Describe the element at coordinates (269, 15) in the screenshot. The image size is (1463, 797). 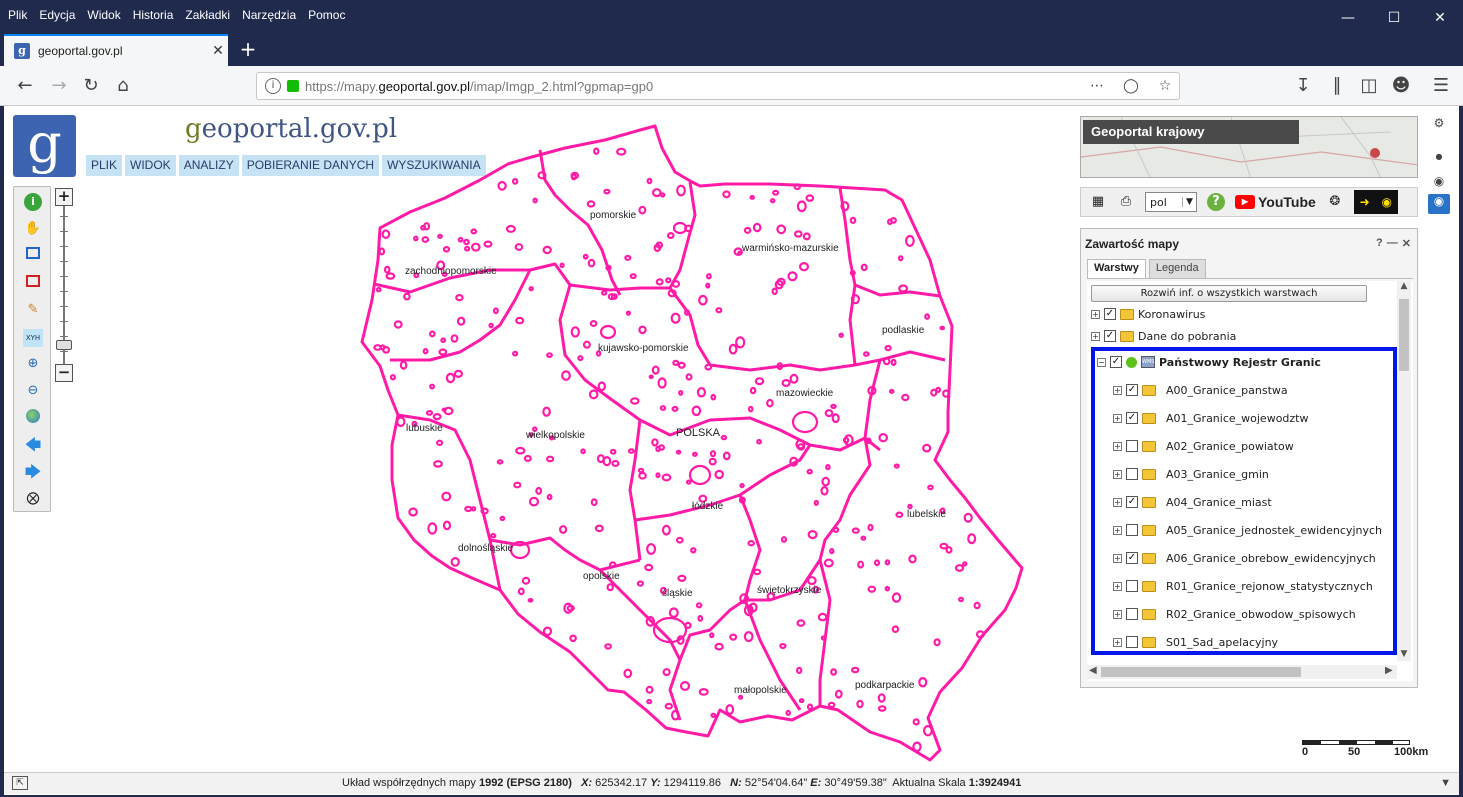
I see `menu-narzedzia: Narzędzia` at that location.